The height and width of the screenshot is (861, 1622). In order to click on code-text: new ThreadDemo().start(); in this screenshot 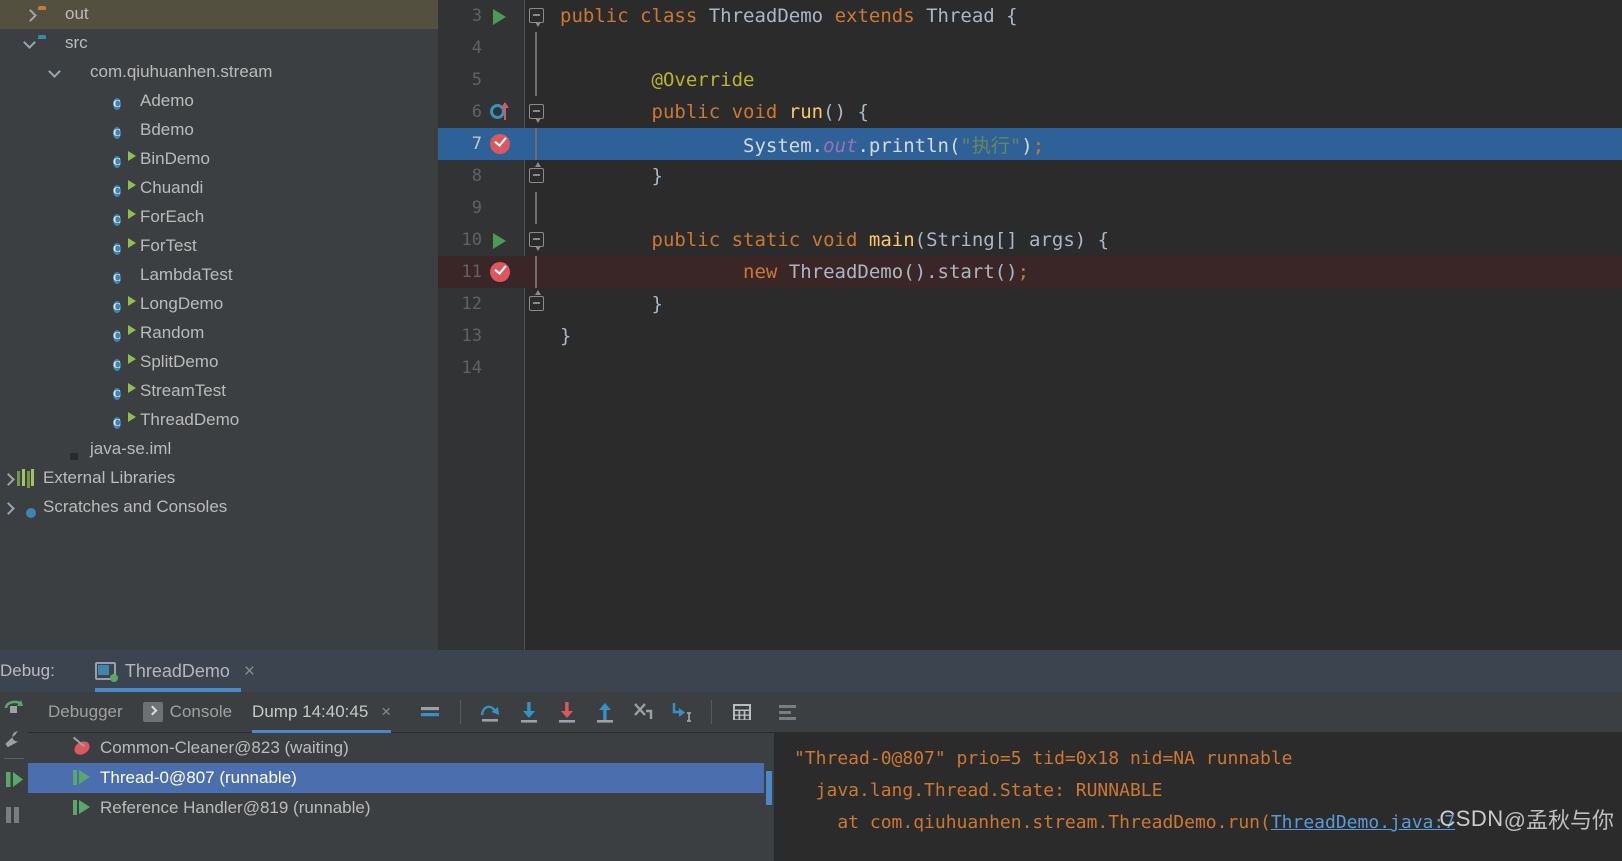, I will do `click(1086, 272)`.